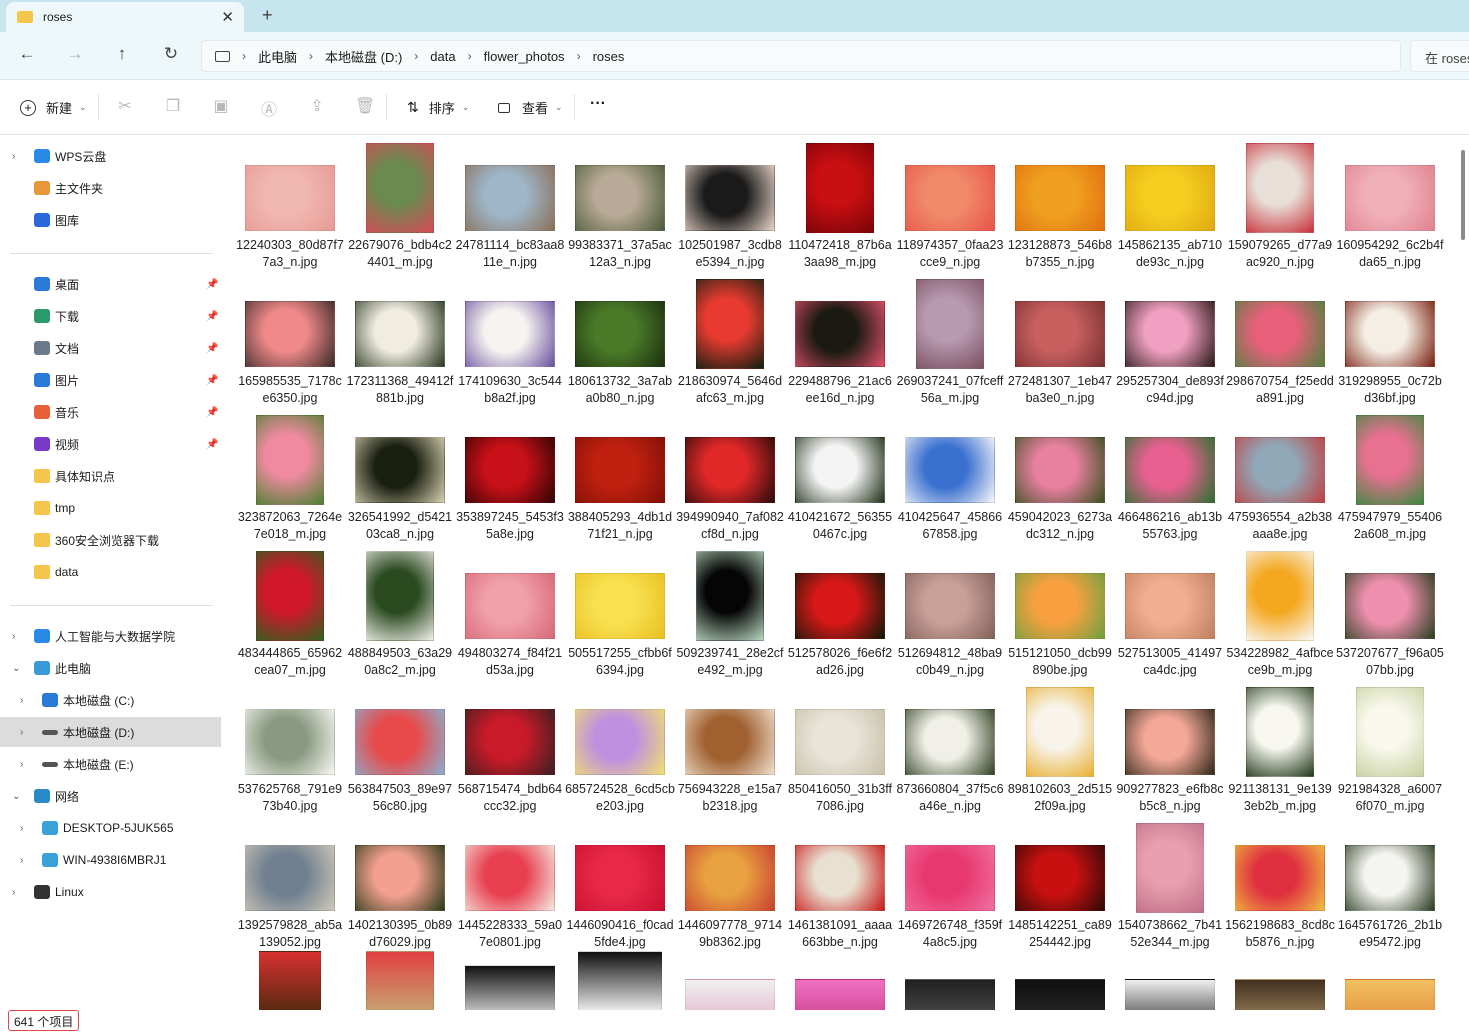 The height and width of the screenshot is (1034, 1469). What do you see at coordinates (110, 220) in the screenshot?
I see `sidebar-item-gallery: 图库` at bounding box center [110, 220].